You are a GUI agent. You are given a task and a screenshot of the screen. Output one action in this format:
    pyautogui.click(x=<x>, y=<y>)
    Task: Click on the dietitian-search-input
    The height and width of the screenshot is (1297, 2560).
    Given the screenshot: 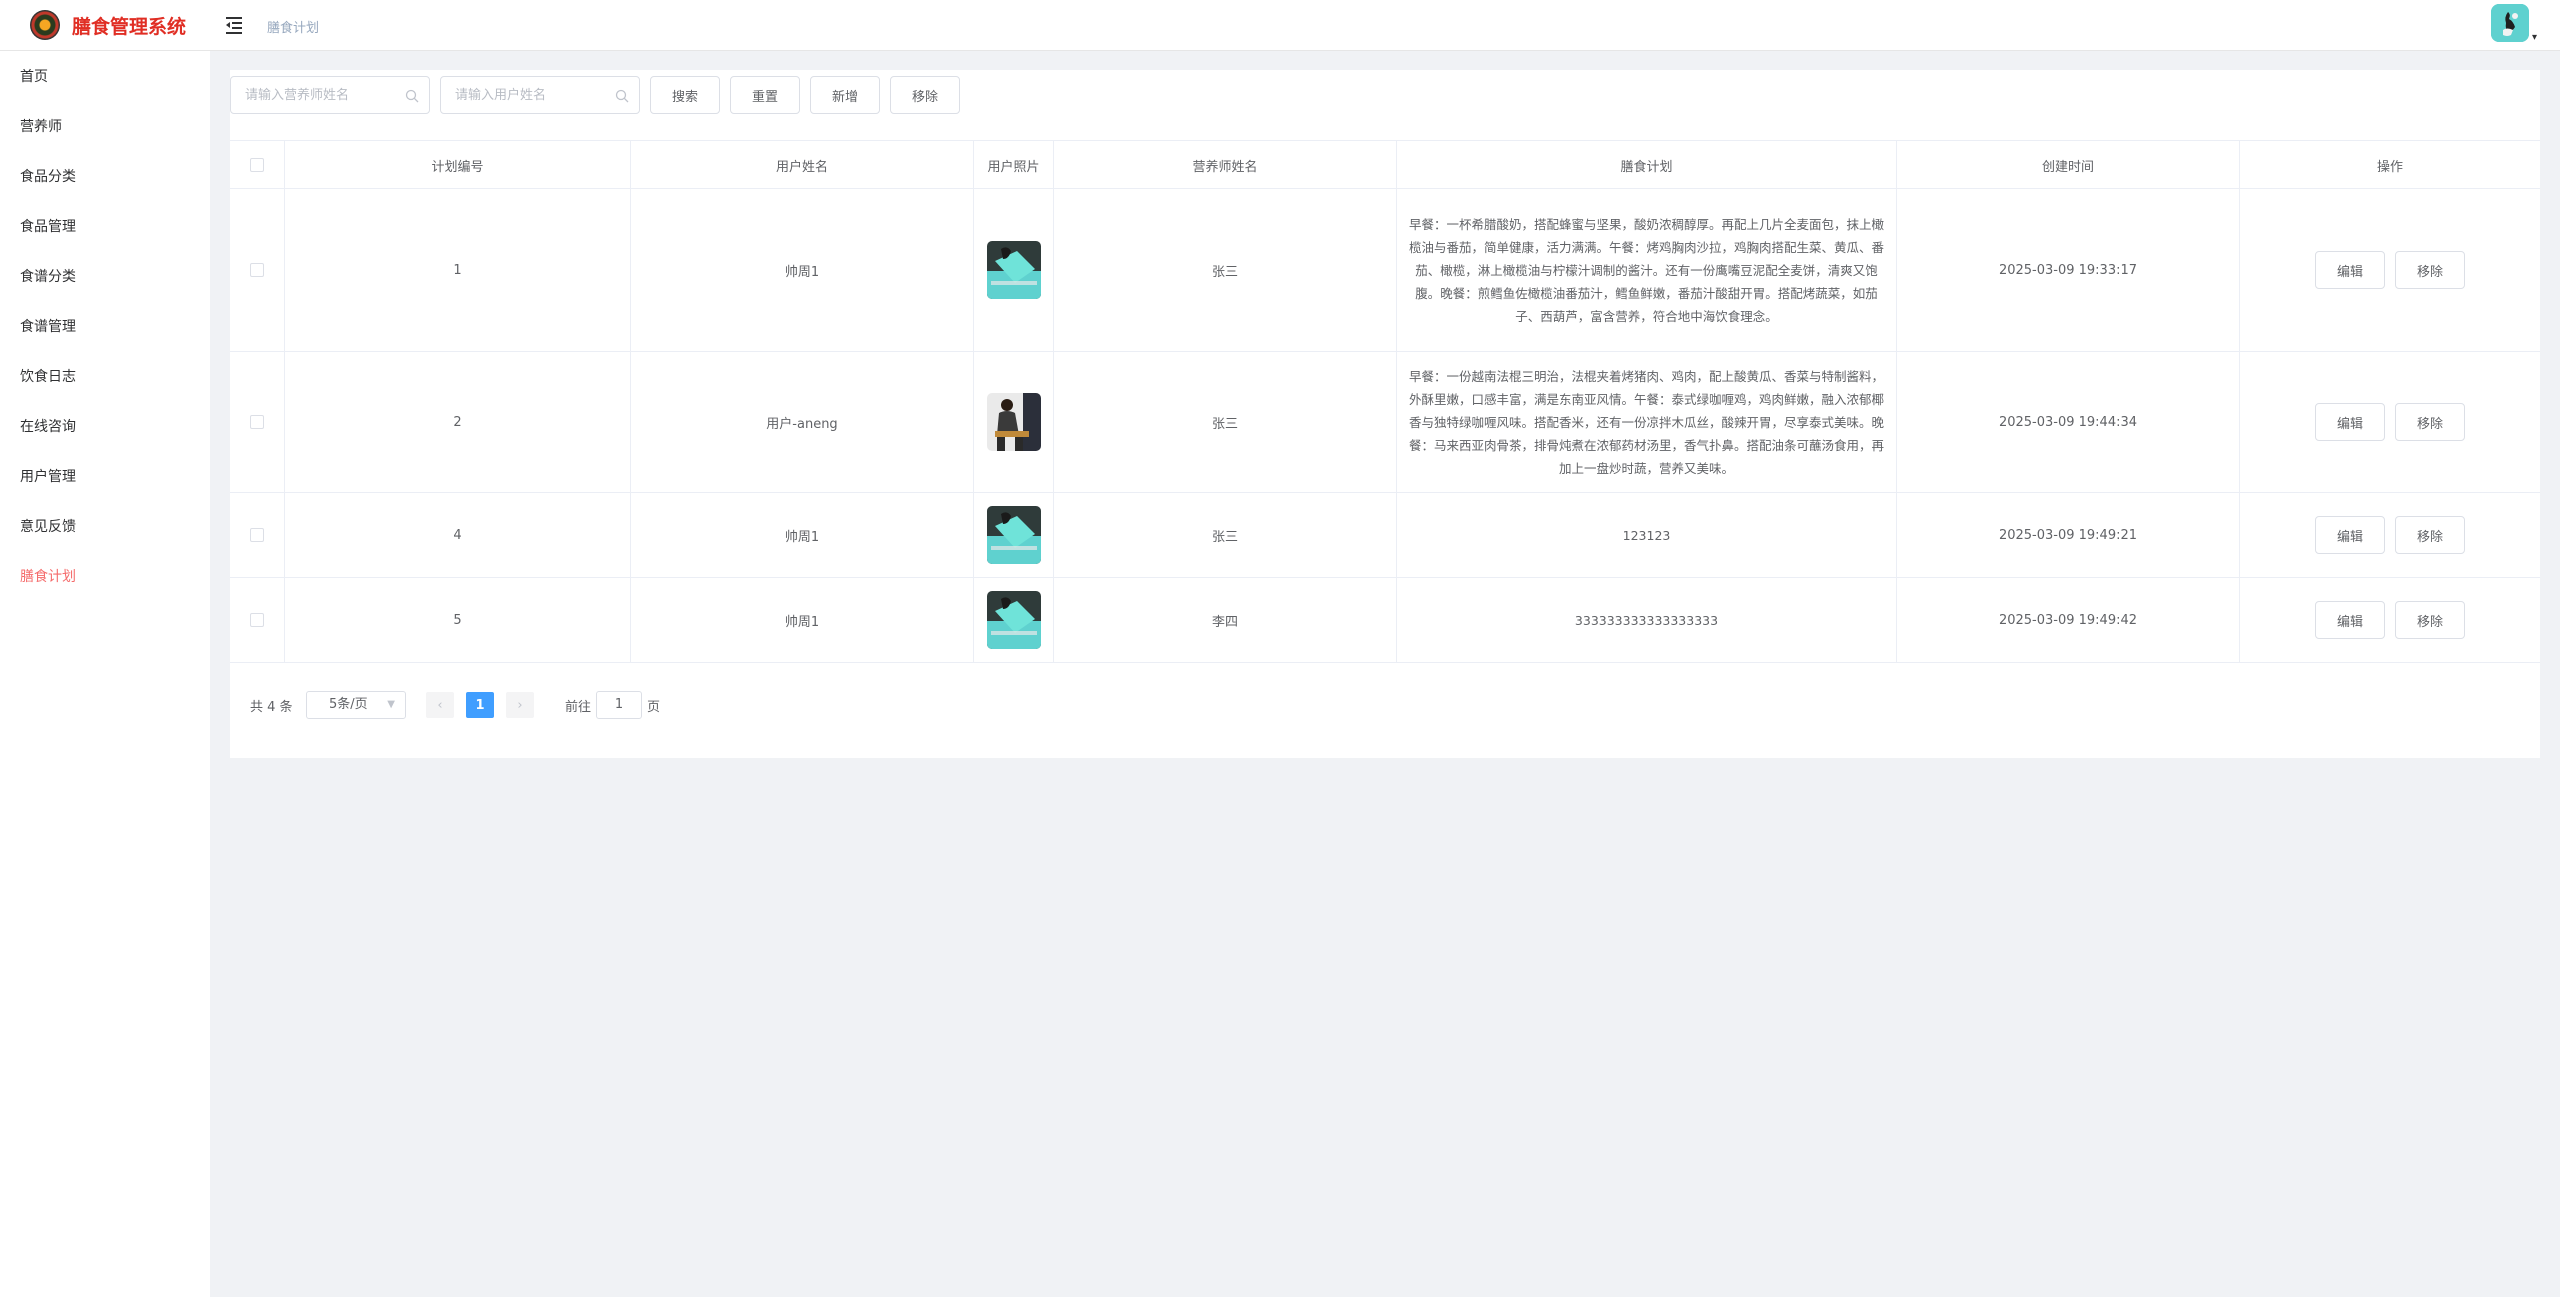 What is the action you would take?
    pyautogui.click(x=311, y=95)
    